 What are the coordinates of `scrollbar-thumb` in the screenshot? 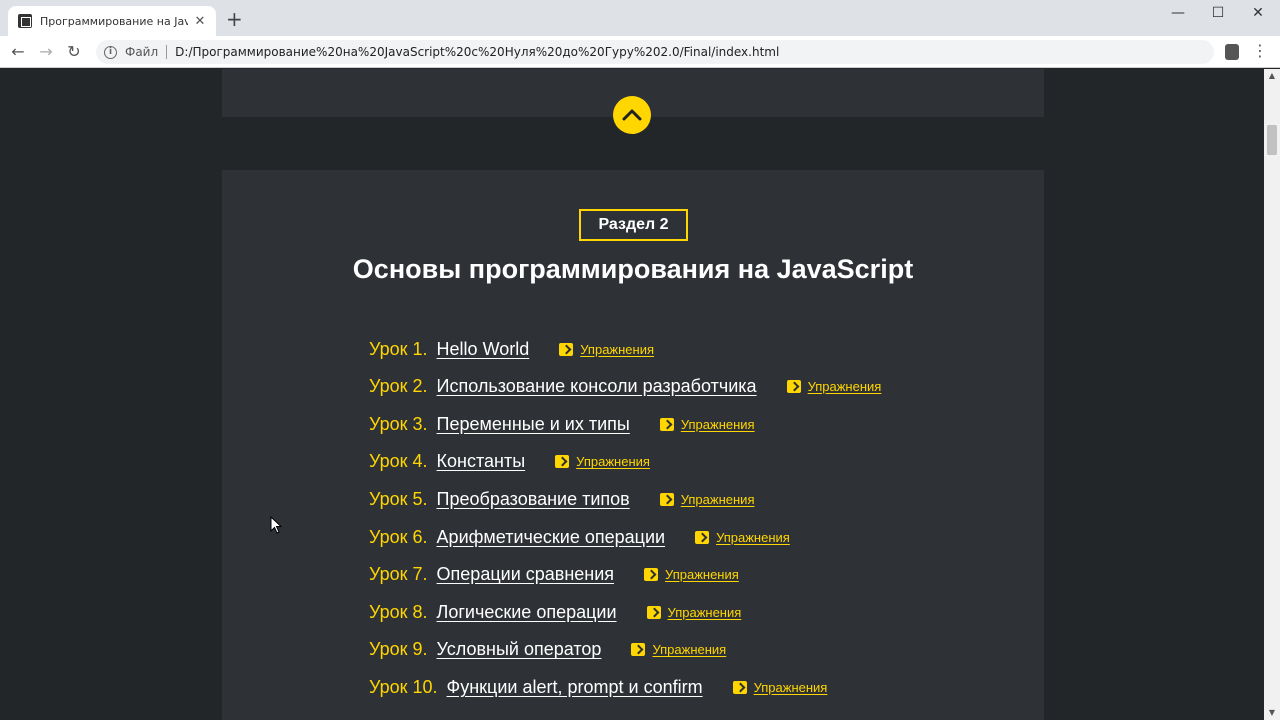 It's located at (1272, 140).